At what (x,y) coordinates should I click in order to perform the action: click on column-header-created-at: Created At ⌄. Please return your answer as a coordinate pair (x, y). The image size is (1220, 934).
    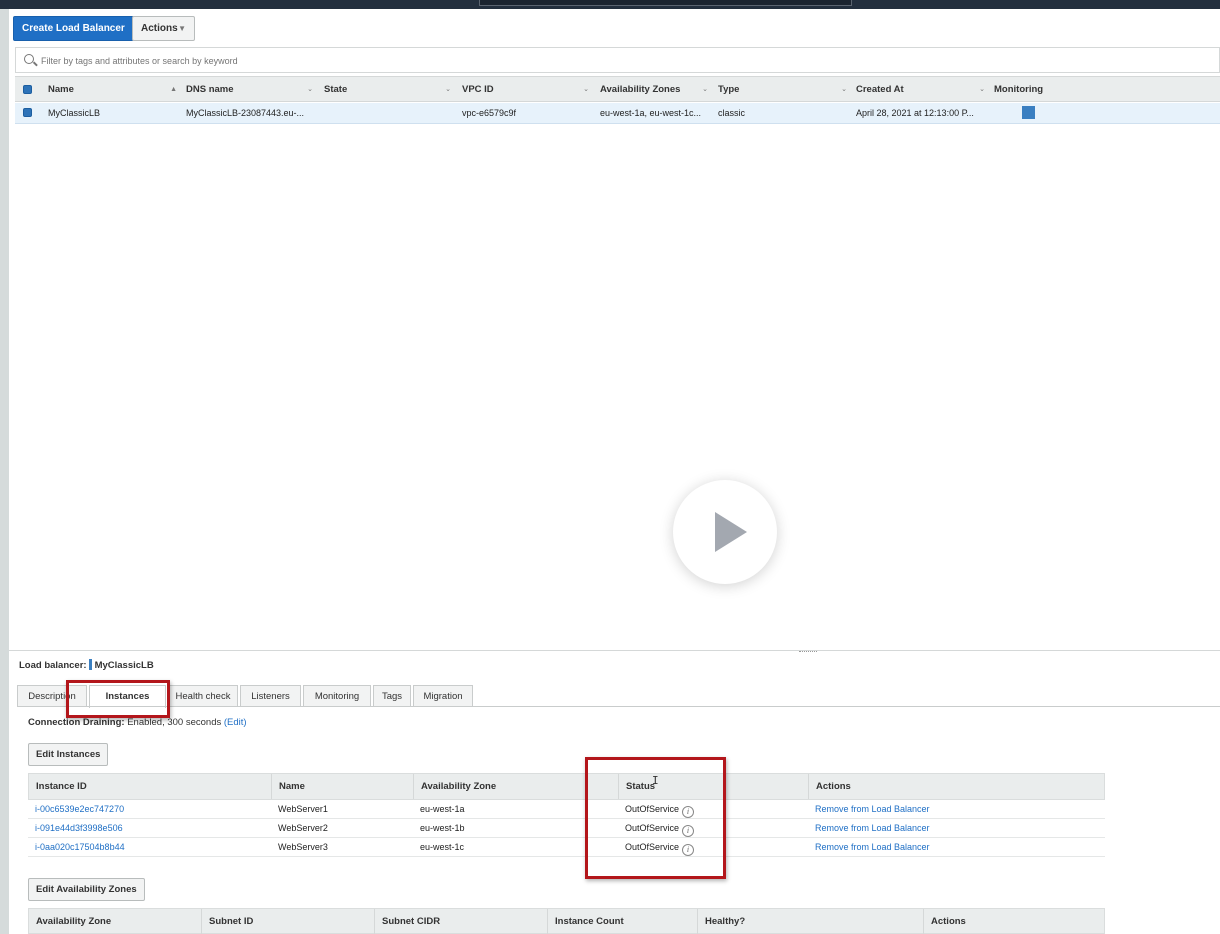
    Looking at the image, I should click on (922, 89).